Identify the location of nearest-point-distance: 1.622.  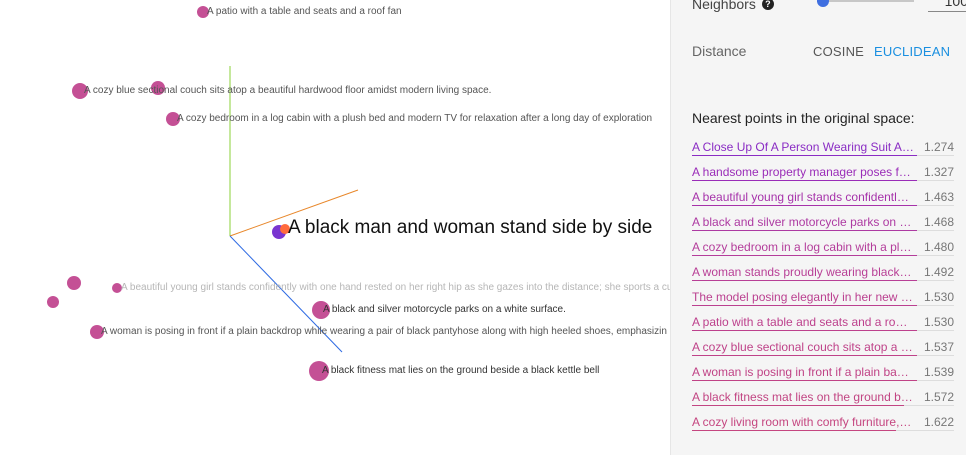
(938, 422).